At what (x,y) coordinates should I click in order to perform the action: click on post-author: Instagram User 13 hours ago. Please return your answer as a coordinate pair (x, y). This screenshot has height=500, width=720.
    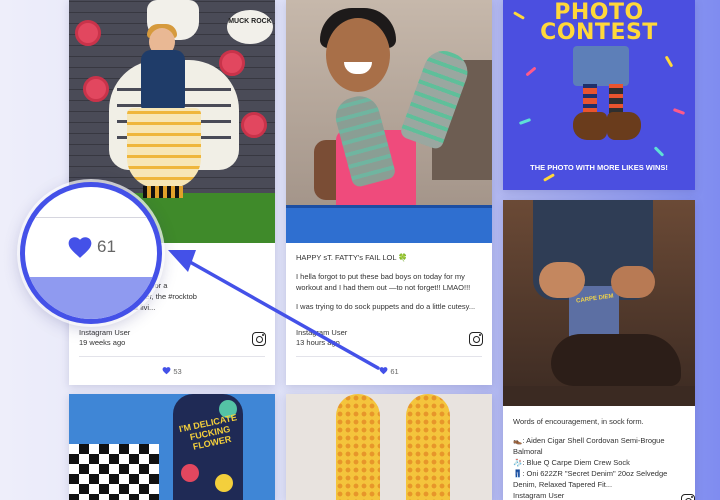
    Looking at the image, I should click on (321, 338).